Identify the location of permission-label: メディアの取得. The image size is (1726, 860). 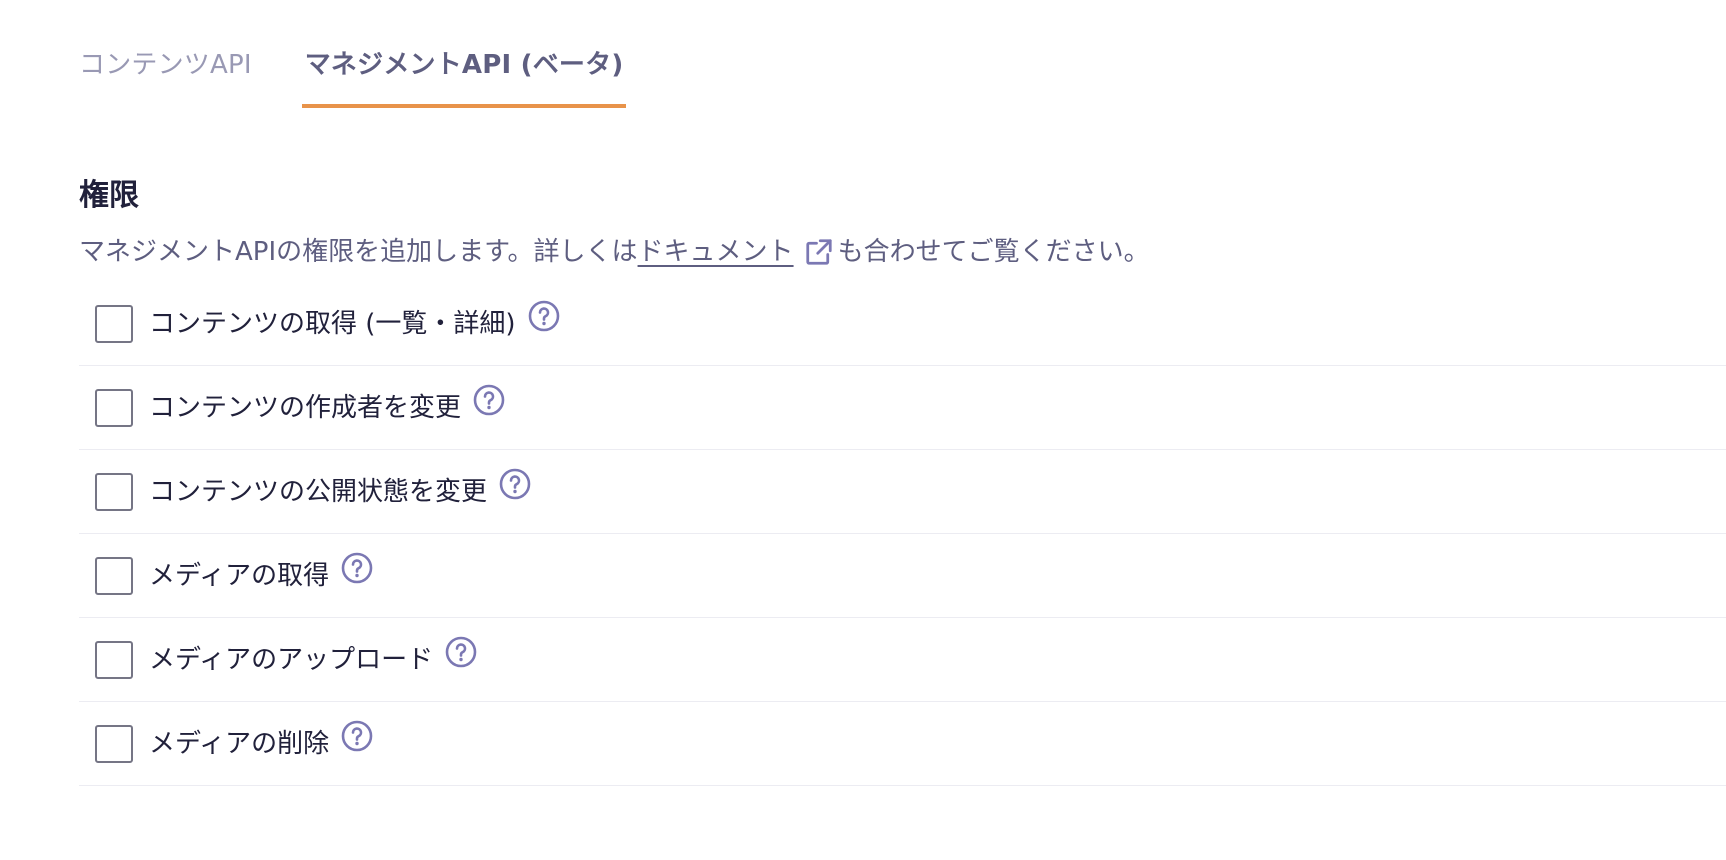
(239, 576).